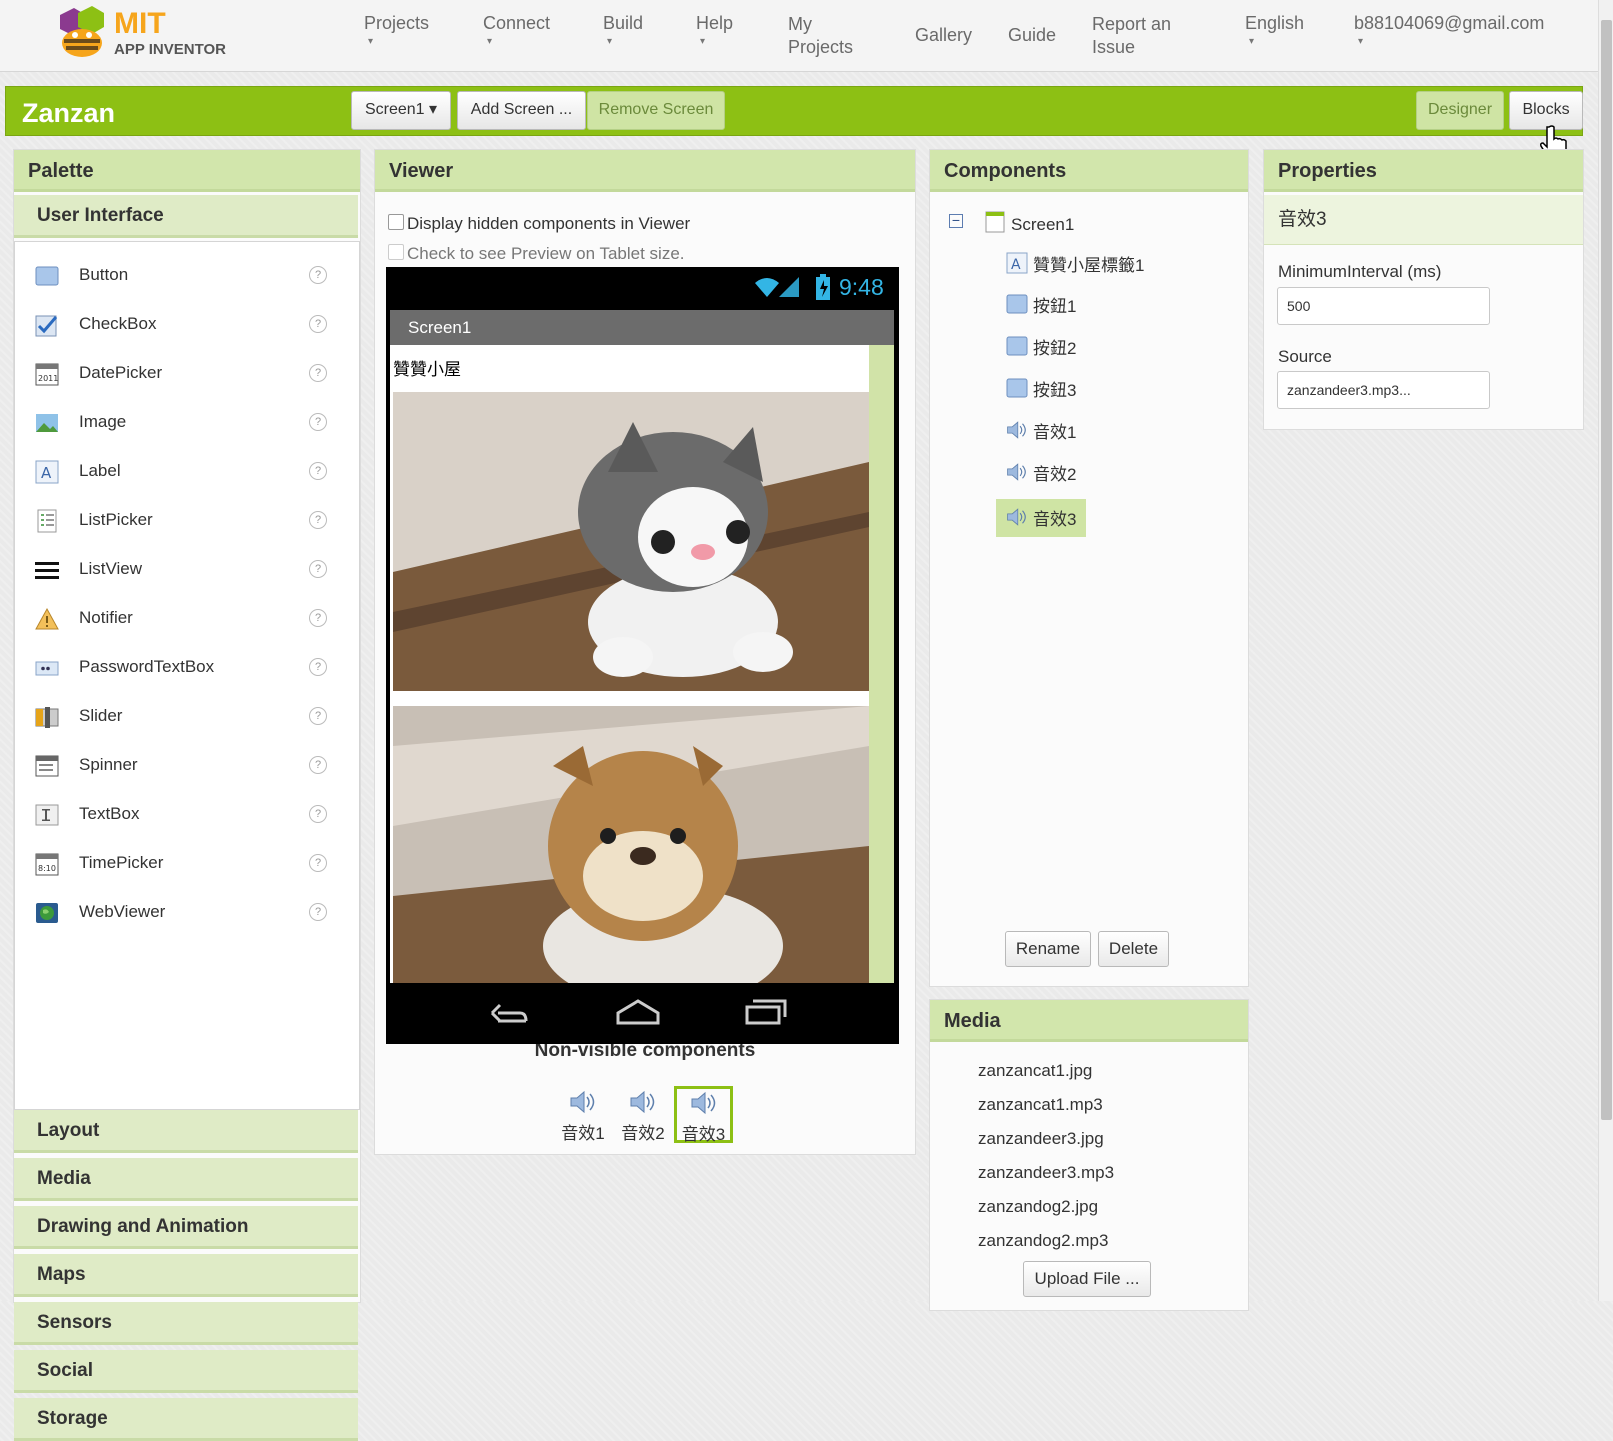 This screenshot has width=1613, height=1441. I want to click on dog-image, so click(631, 844).